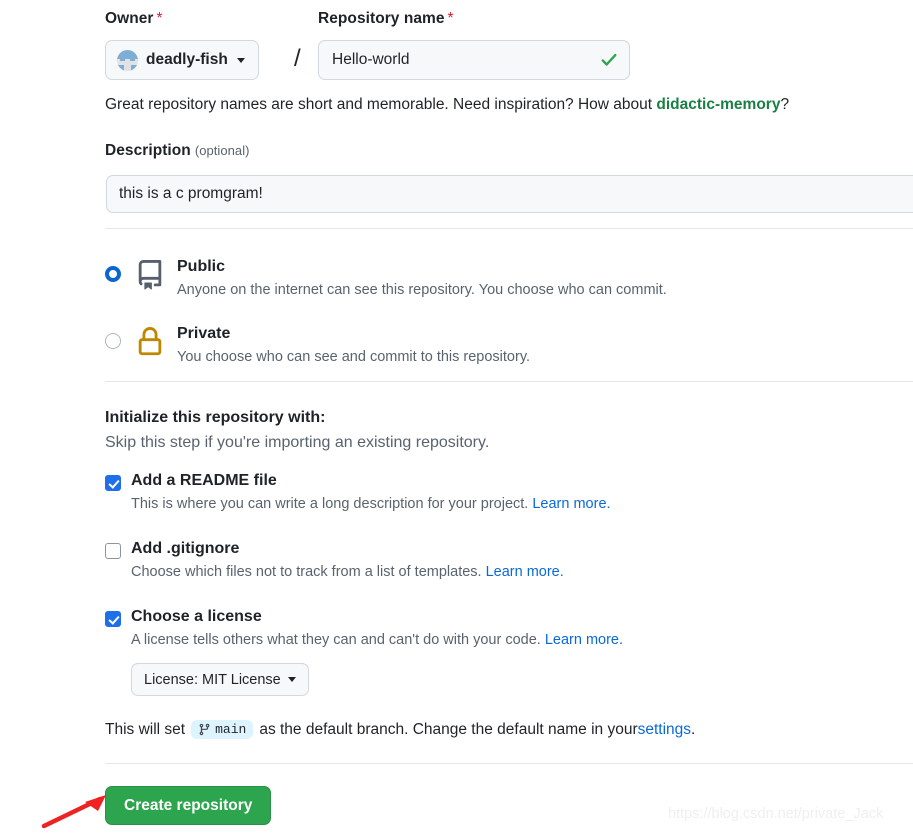 The width and height of the screenshot is (913, 833). I want to click on checkbox-choose-license, so click(113, 619).